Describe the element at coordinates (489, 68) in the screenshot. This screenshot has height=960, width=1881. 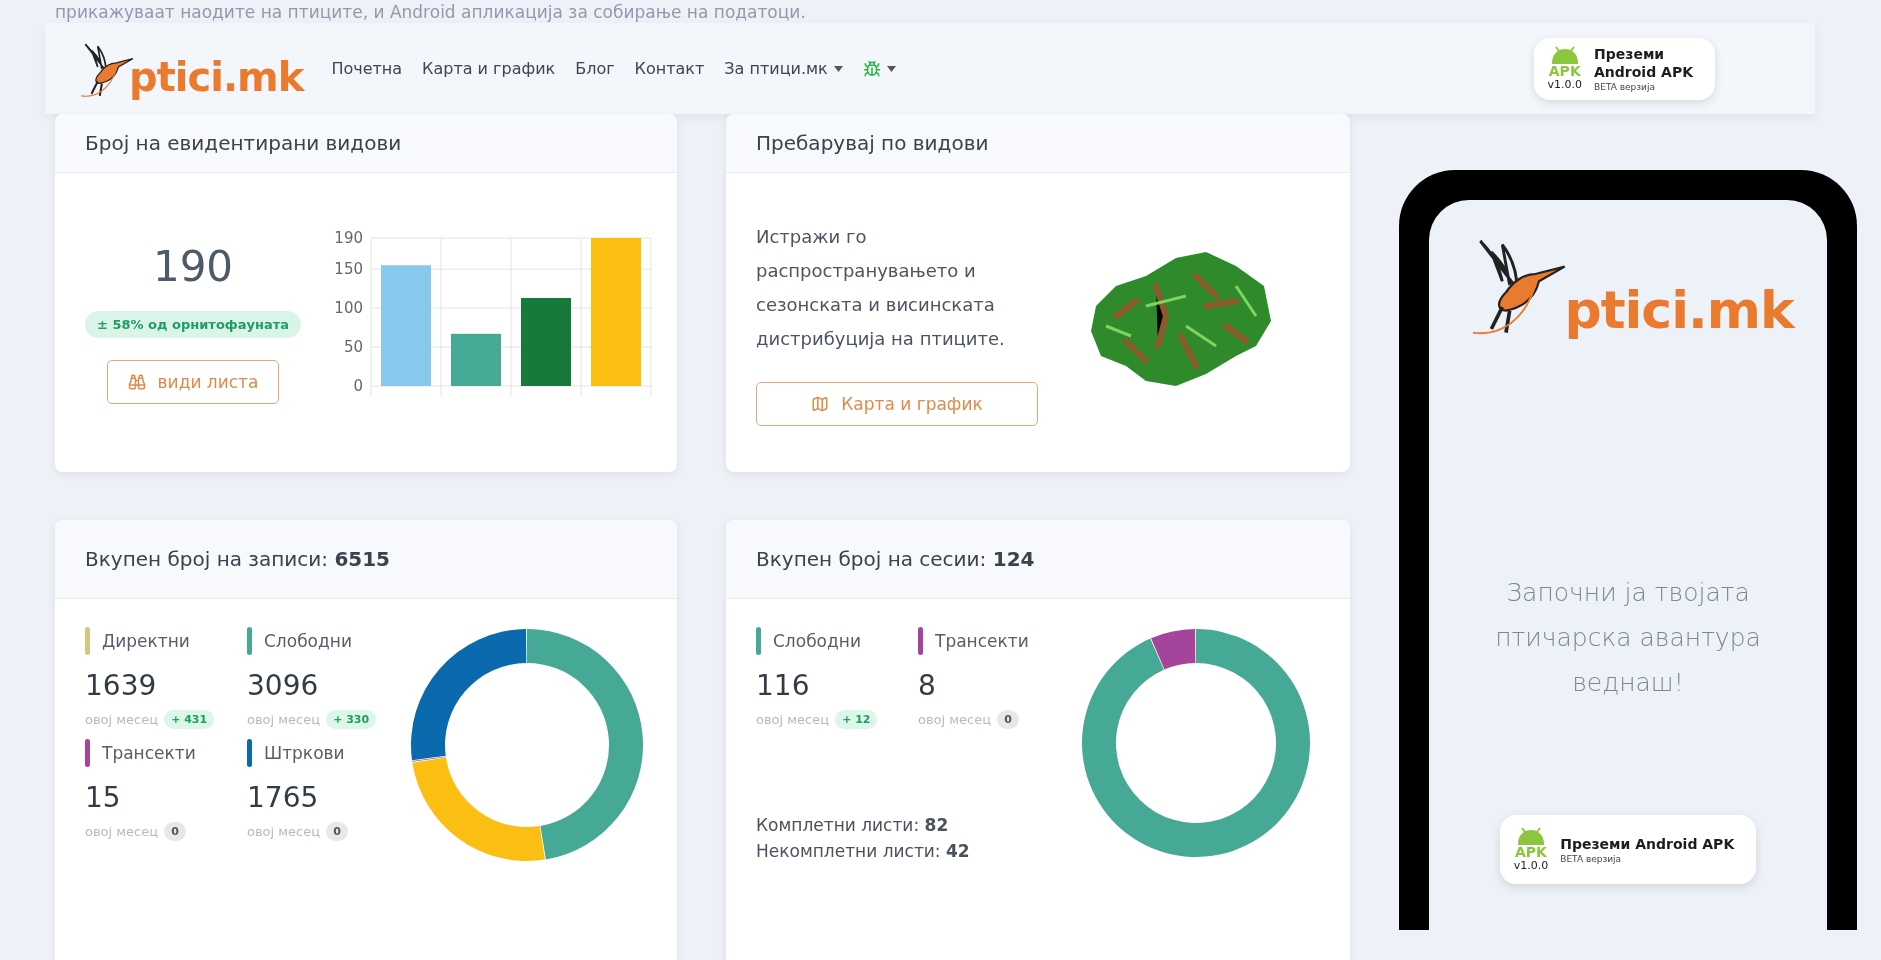
I see `nav-link: Карта и график` at that location.